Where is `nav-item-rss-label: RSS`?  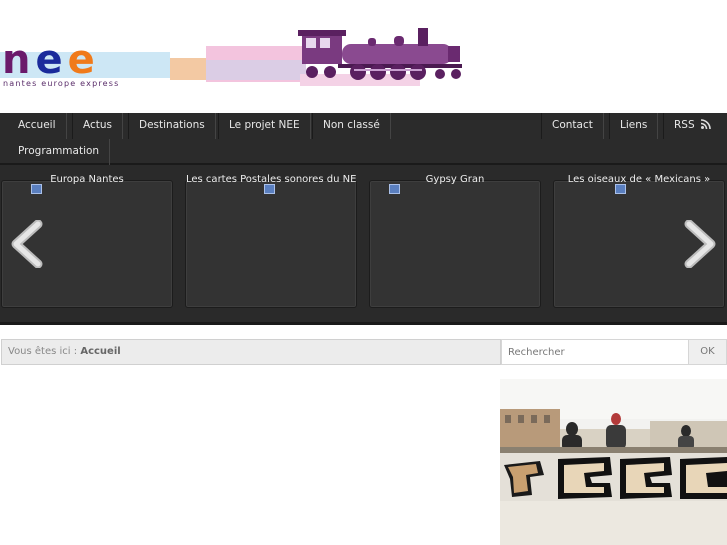 nav-item-rss-label: RSS is located at coordinates (684, 125).